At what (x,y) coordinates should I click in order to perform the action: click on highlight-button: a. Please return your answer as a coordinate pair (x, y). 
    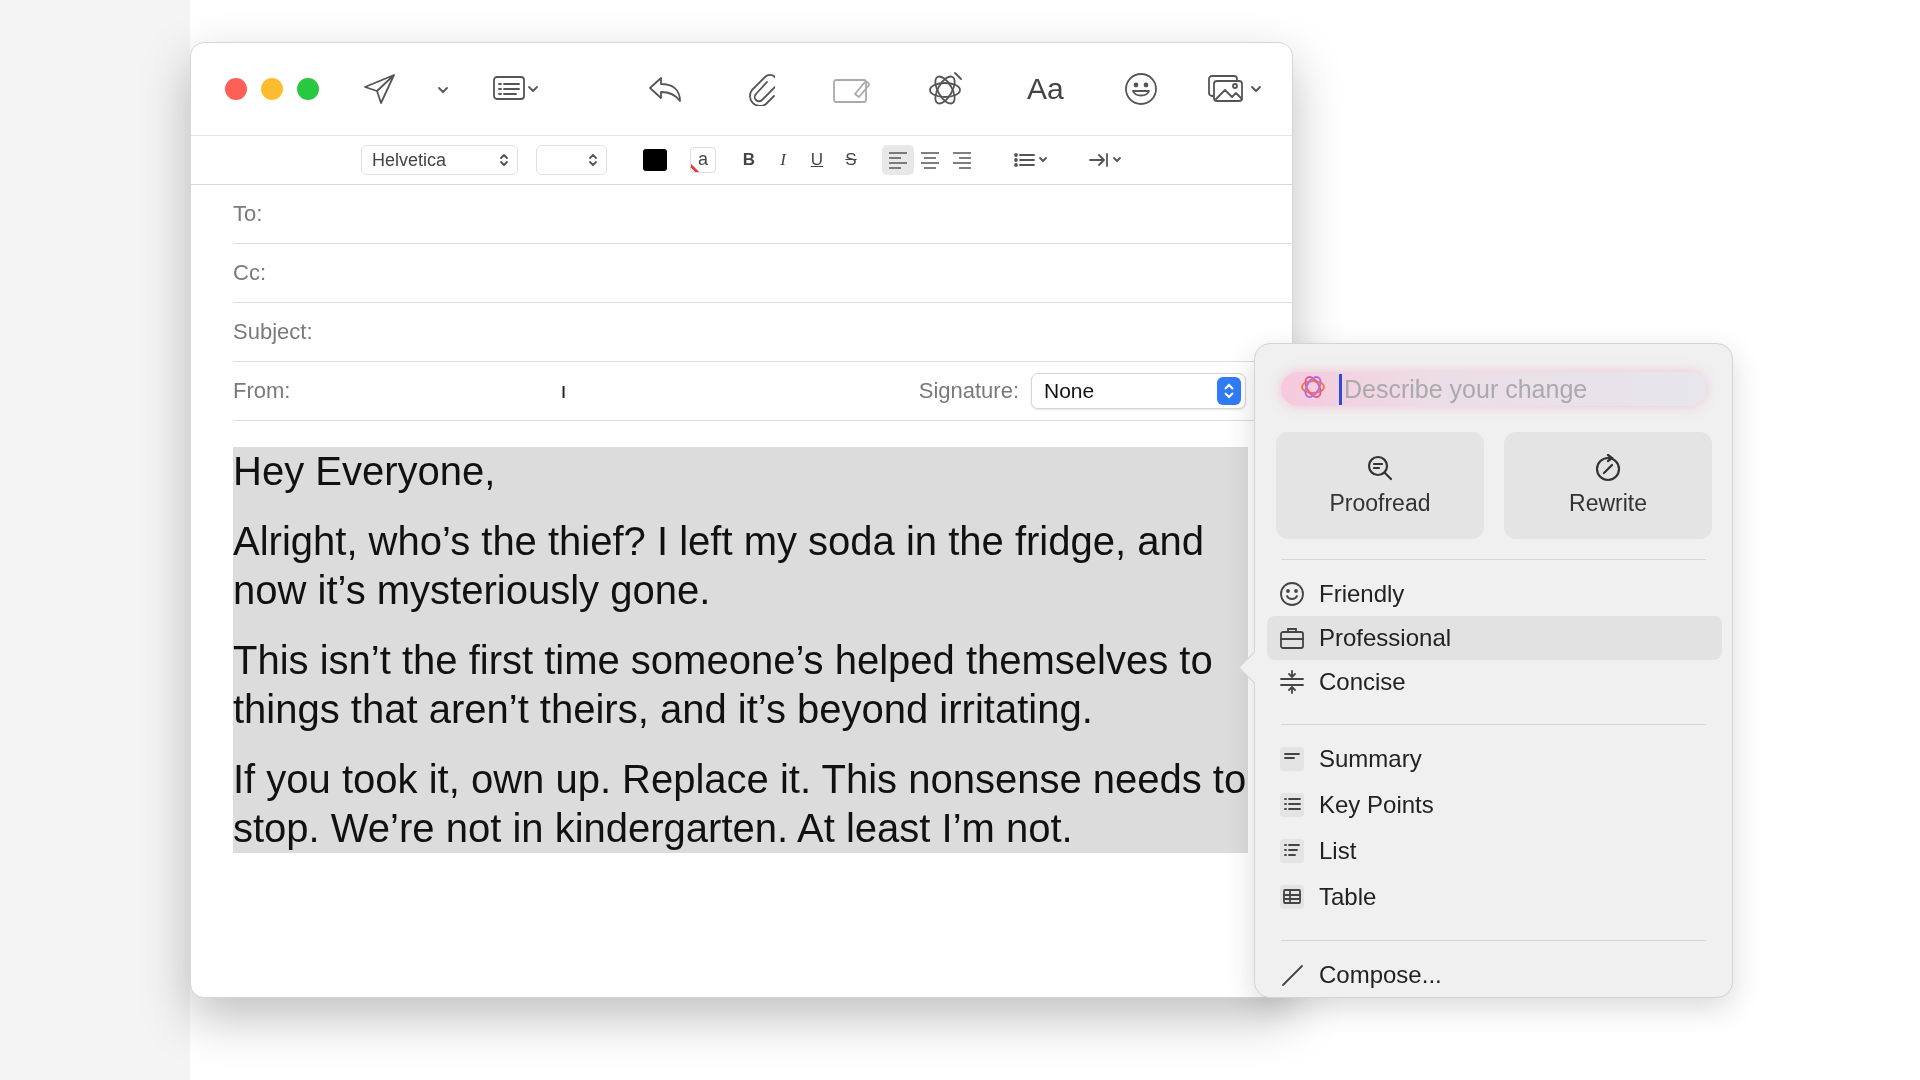
    Looking at the image, I should click on (703, 160).